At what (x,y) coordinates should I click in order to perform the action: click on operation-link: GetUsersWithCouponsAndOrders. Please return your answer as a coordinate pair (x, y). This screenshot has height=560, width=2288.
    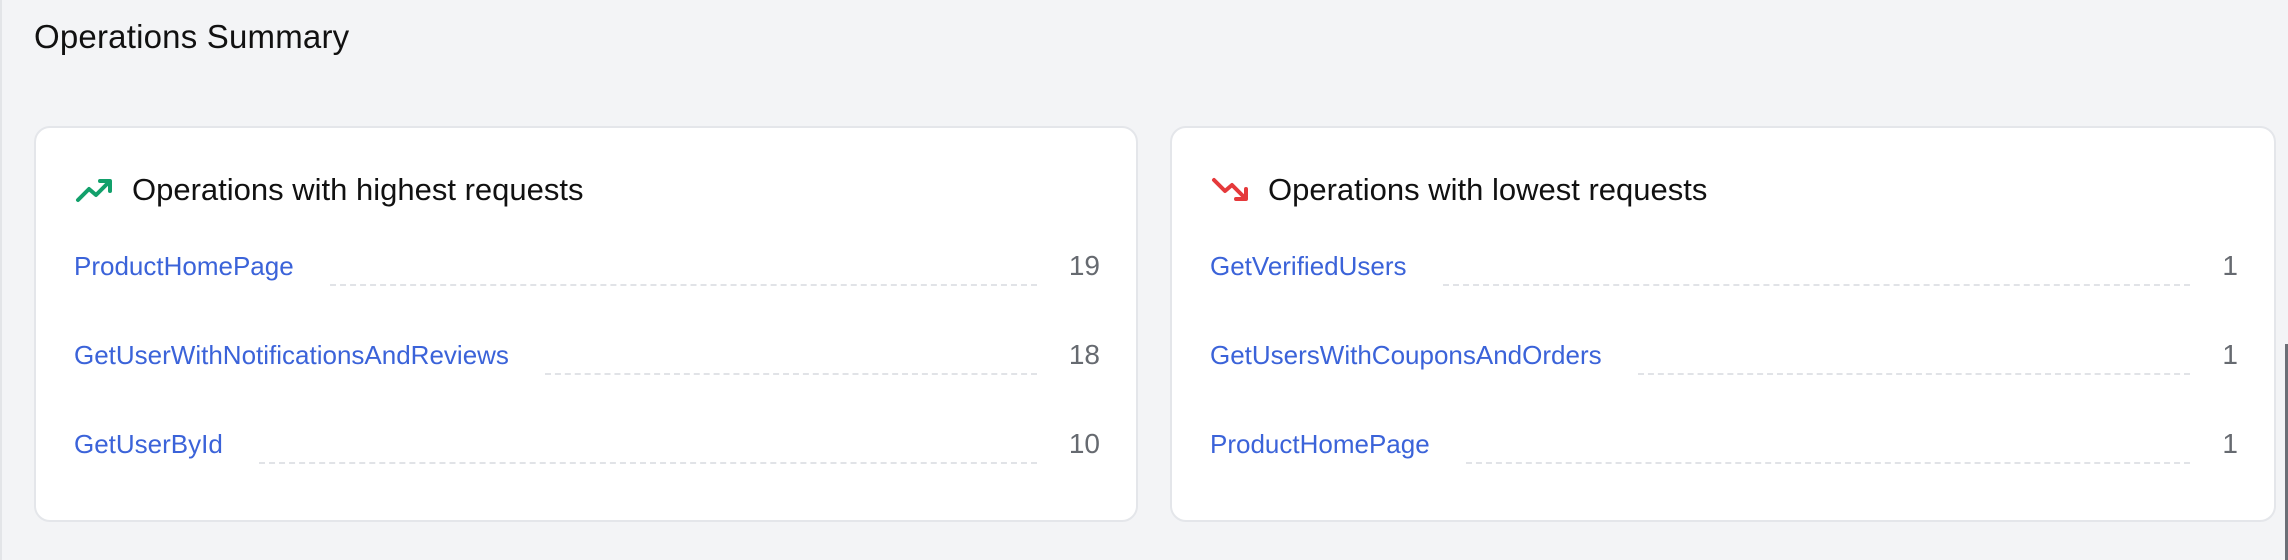
    Looking at the image, I should click on (1406, 355).